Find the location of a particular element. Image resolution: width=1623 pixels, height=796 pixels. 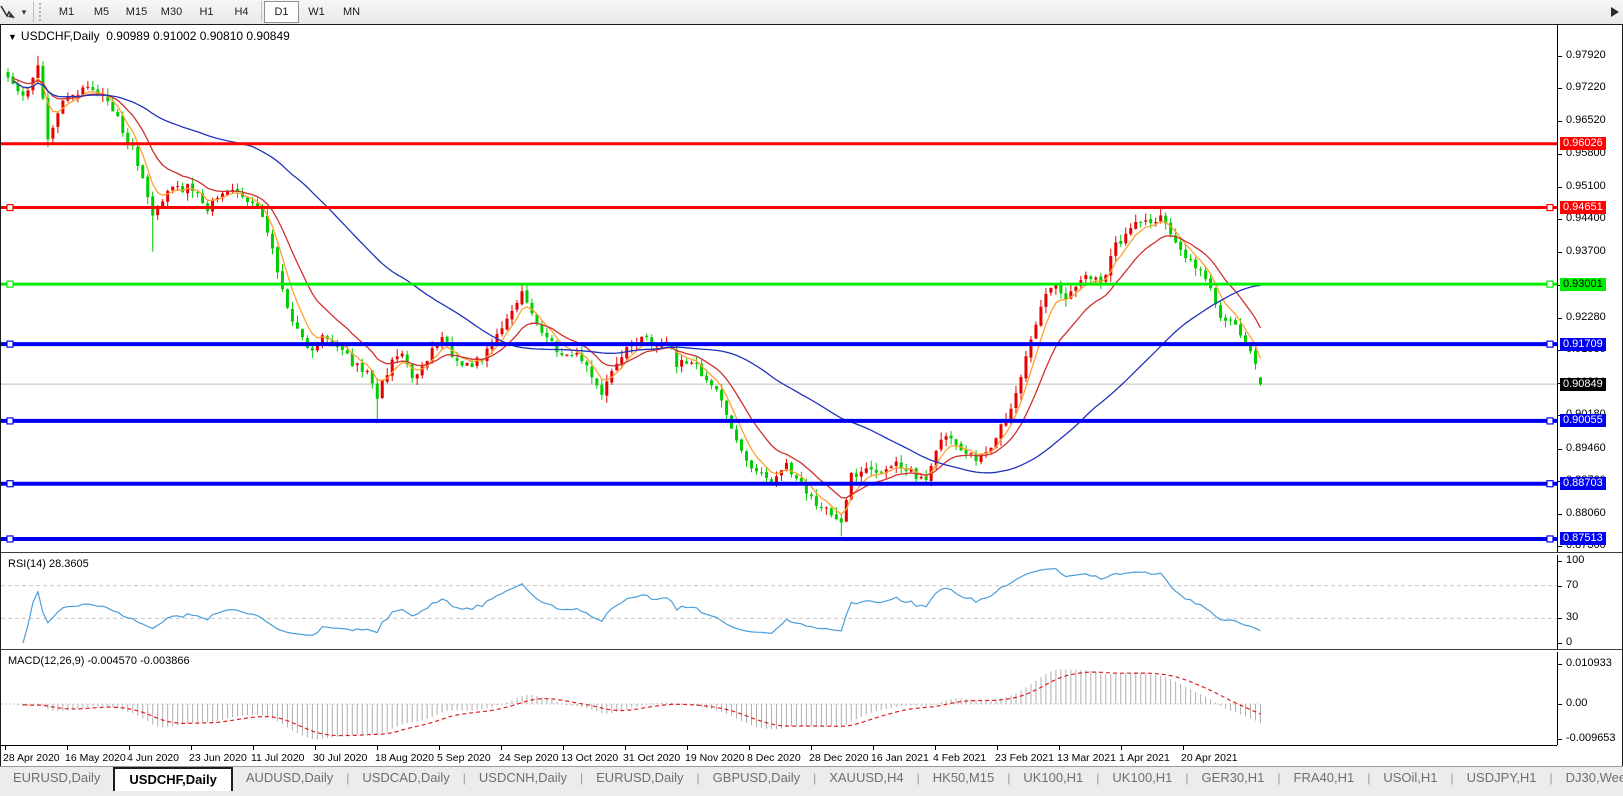

timeframe-button-w1: W1 is located at coordinates (316, 12).